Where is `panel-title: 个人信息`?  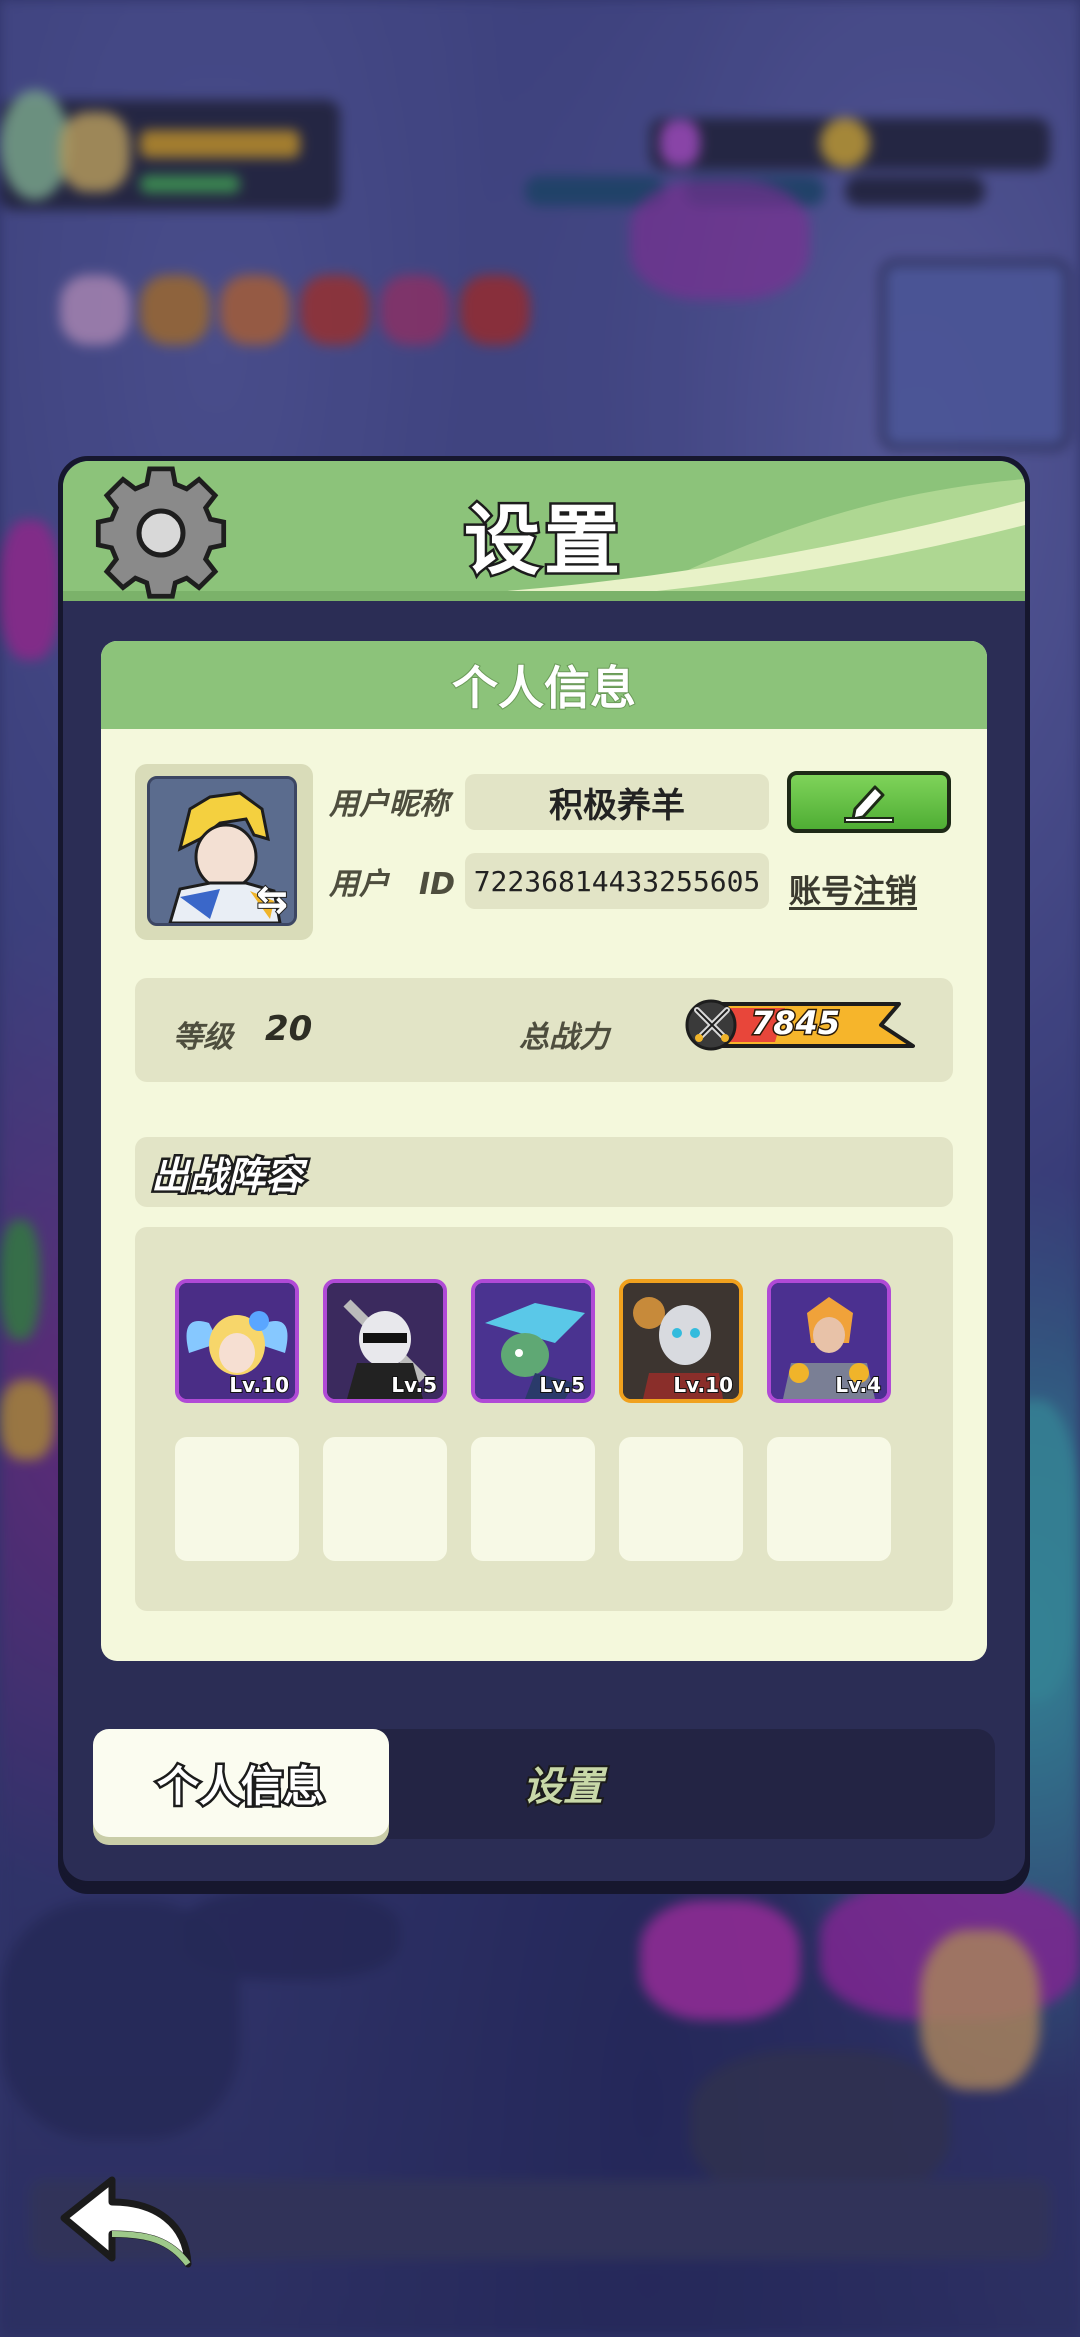 panel-title: 个人信息 is located at coordinates (544, 688).